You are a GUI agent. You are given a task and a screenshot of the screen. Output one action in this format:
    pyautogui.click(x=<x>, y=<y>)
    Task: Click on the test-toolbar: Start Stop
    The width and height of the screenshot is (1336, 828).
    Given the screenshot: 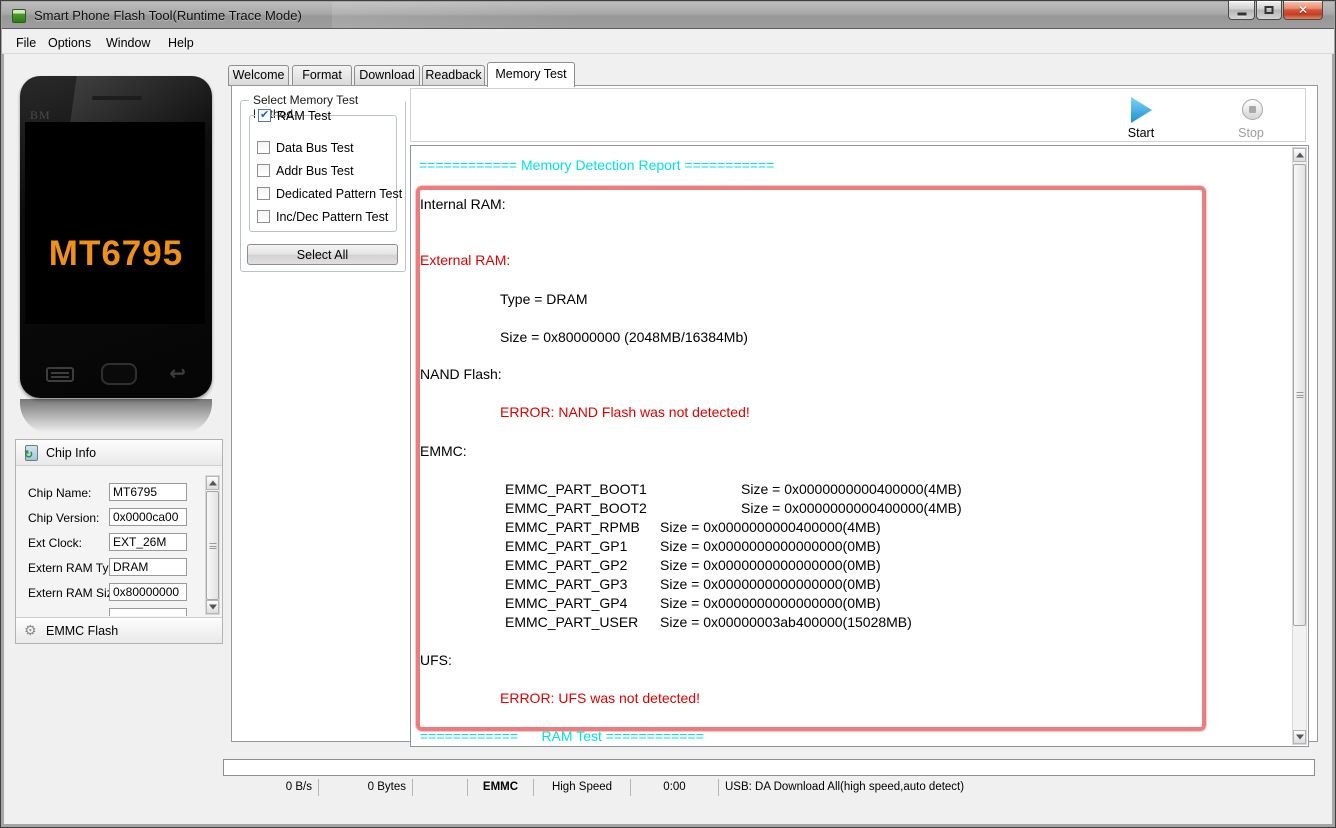 What is the action you would take?
    pyautogui.click(x=858, y=115)
    